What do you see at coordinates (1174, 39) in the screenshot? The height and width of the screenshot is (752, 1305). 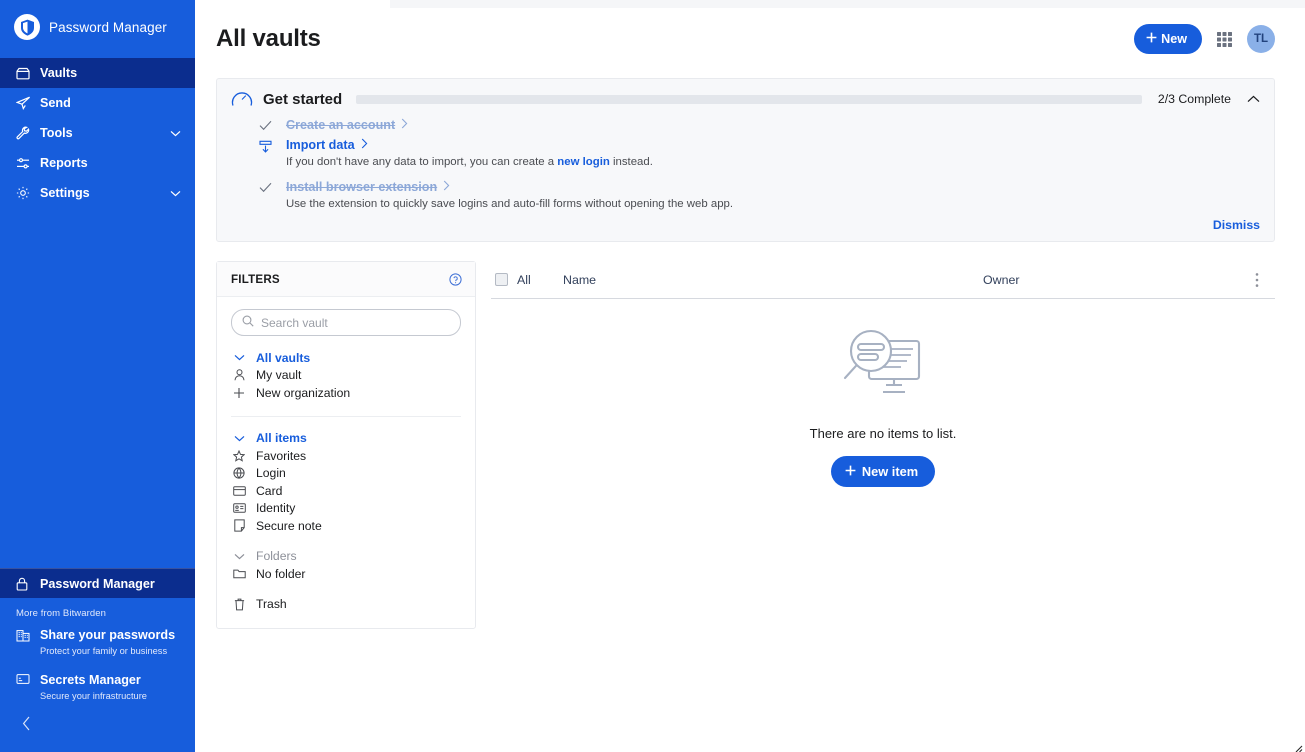 I see `new-button-label: New` at bounding box center [1174, 39].